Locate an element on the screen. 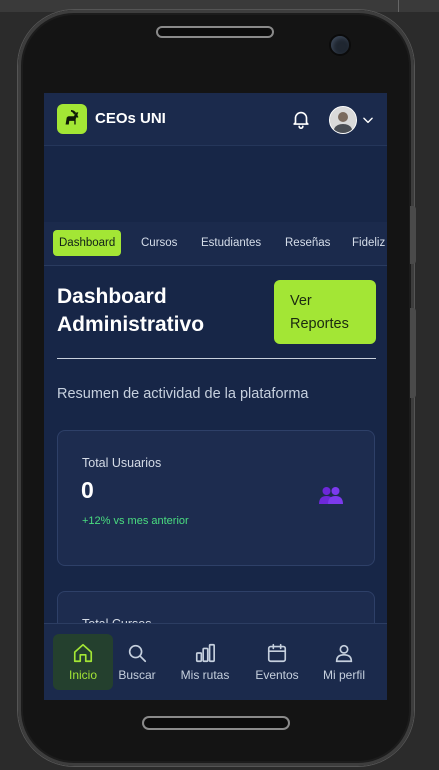  avatar is located at coordinates (343, 120).